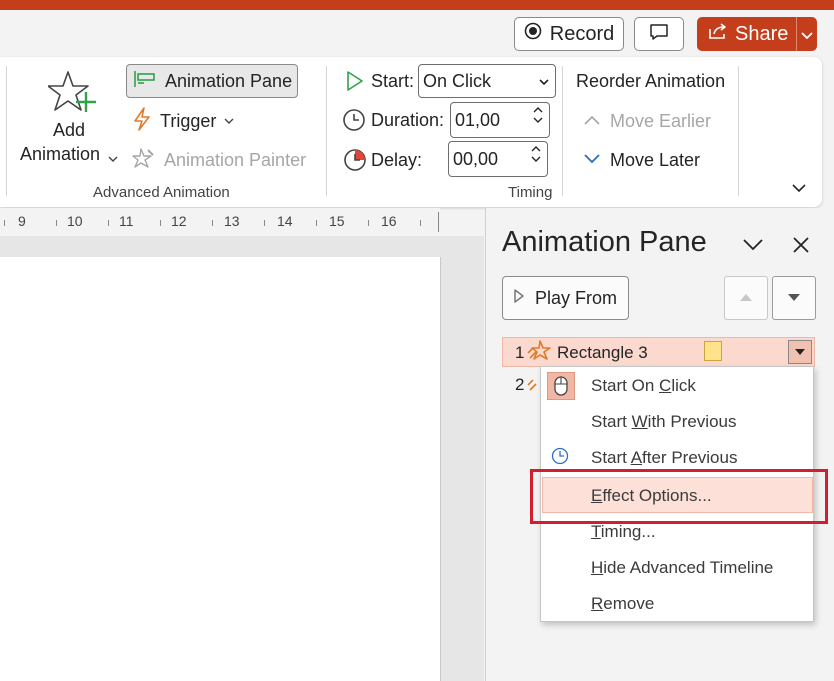  I want to click on ruler-number: 15, so click(337, 221).